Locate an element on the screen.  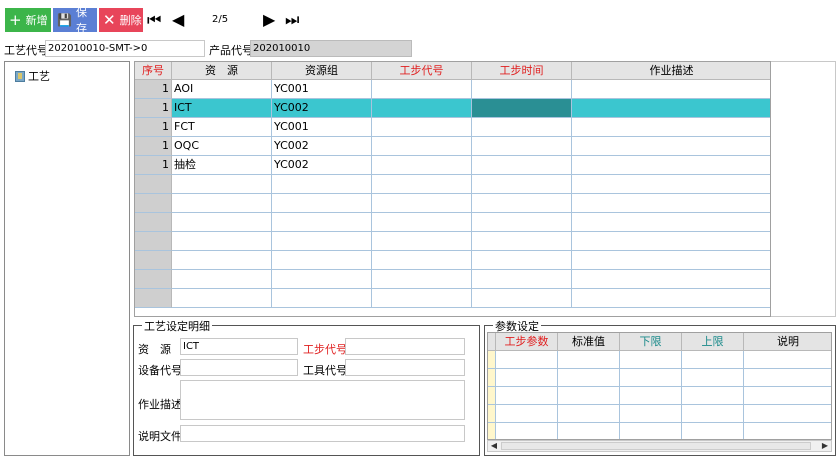
new-button: + 新增 is located at coordinates (28, 20).